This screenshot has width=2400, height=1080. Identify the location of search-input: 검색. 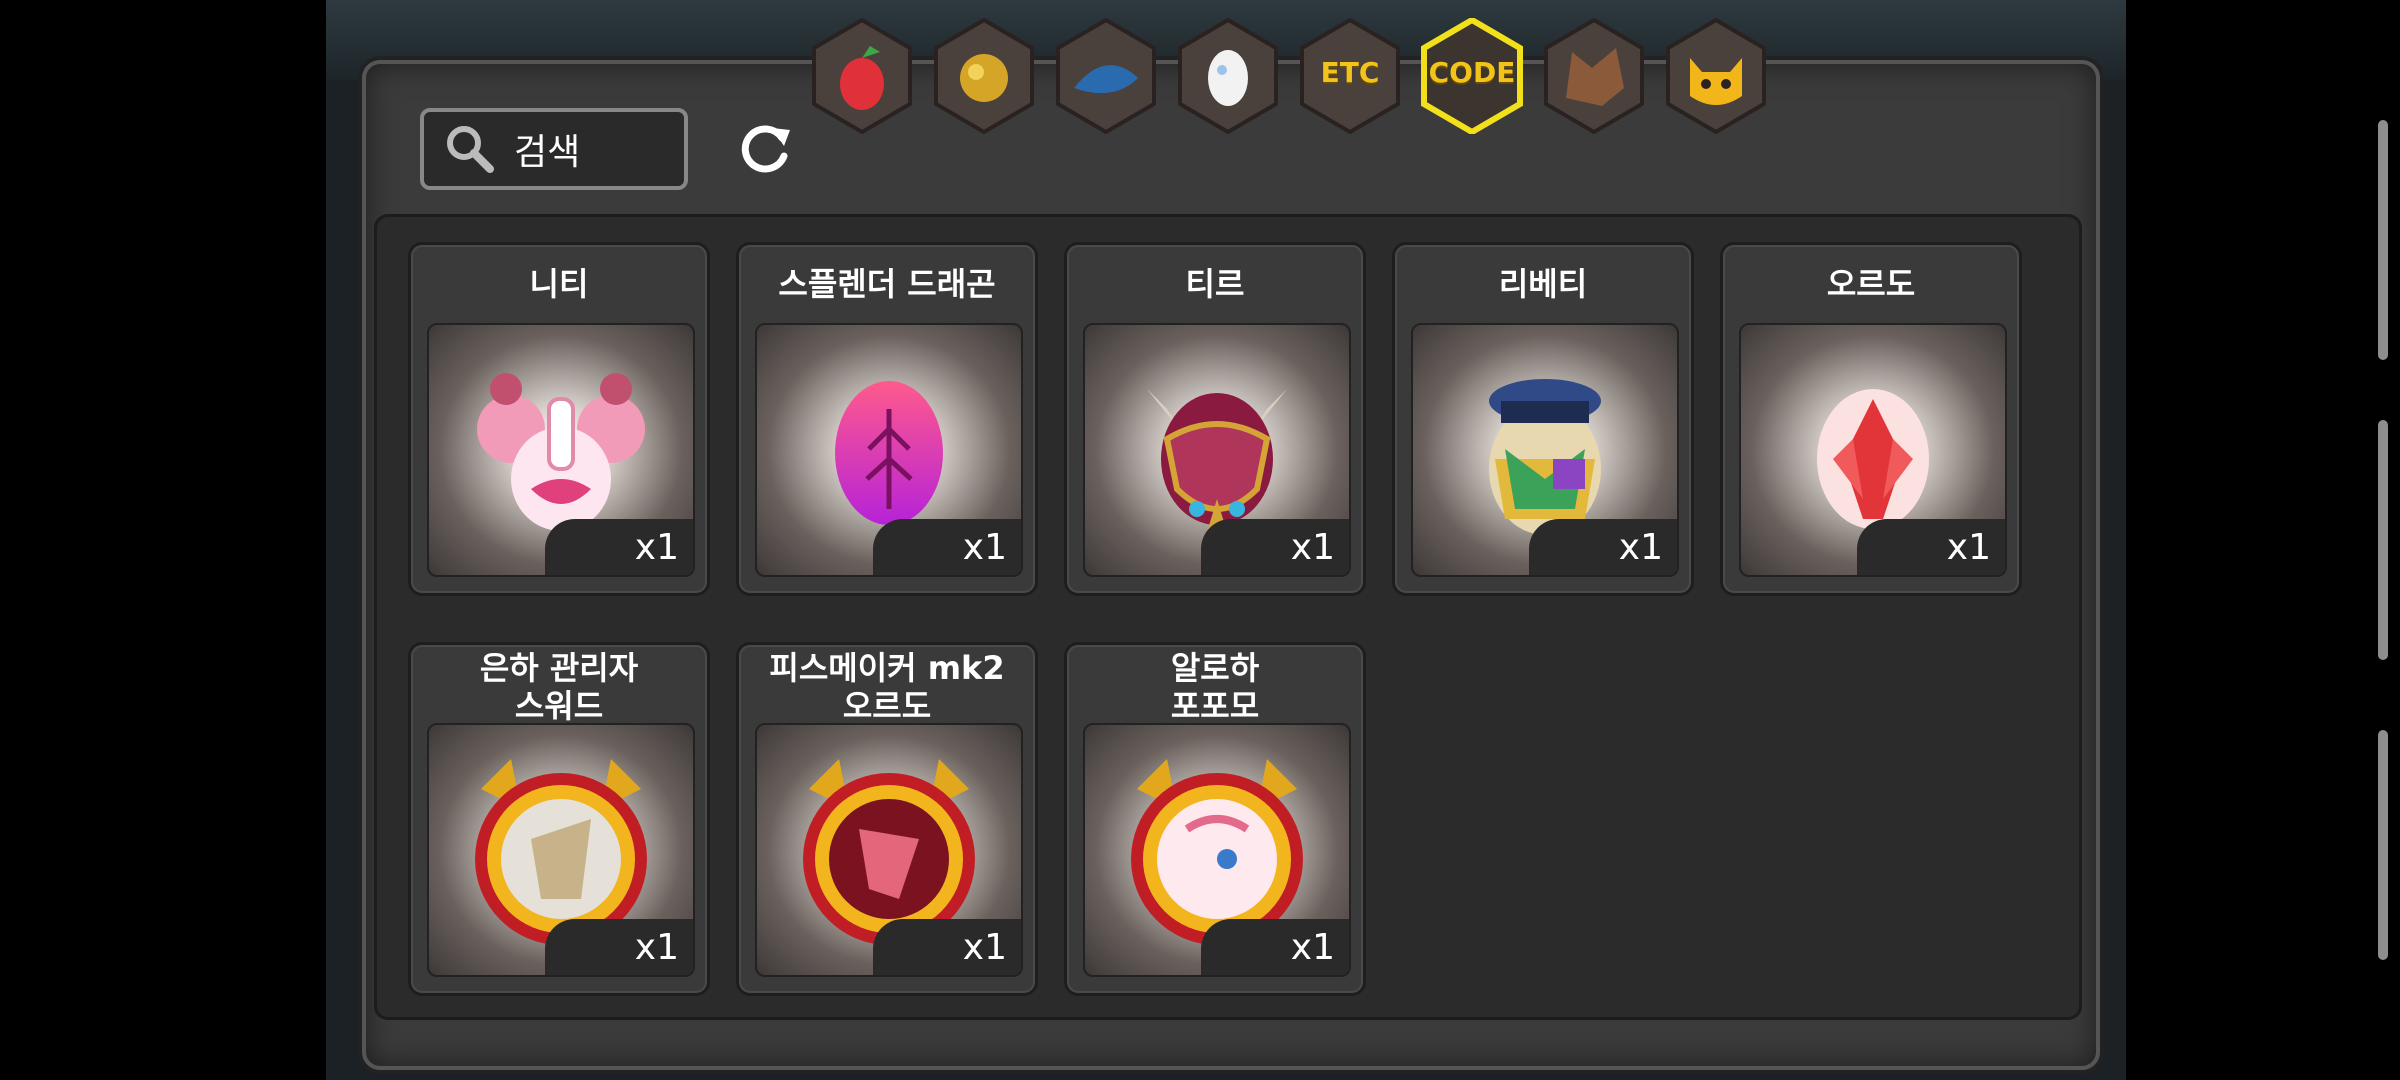
(554, 149).